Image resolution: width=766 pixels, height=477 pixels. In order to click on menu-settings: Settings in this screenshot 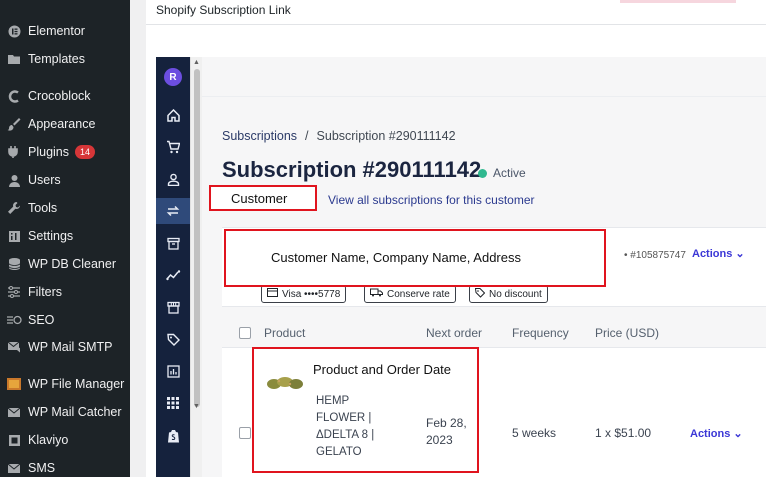, I will do `click(65, 236)`.